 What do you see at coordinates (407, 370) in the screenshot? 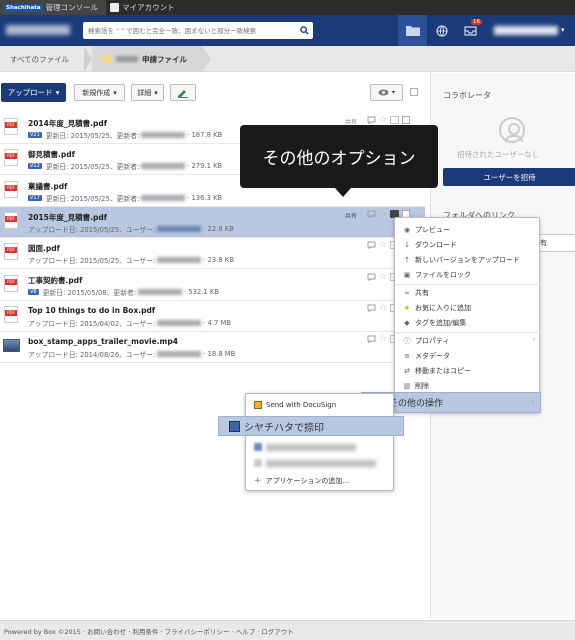
I see `move-copy-icon: ⇄` at bounding box center [407, 370].